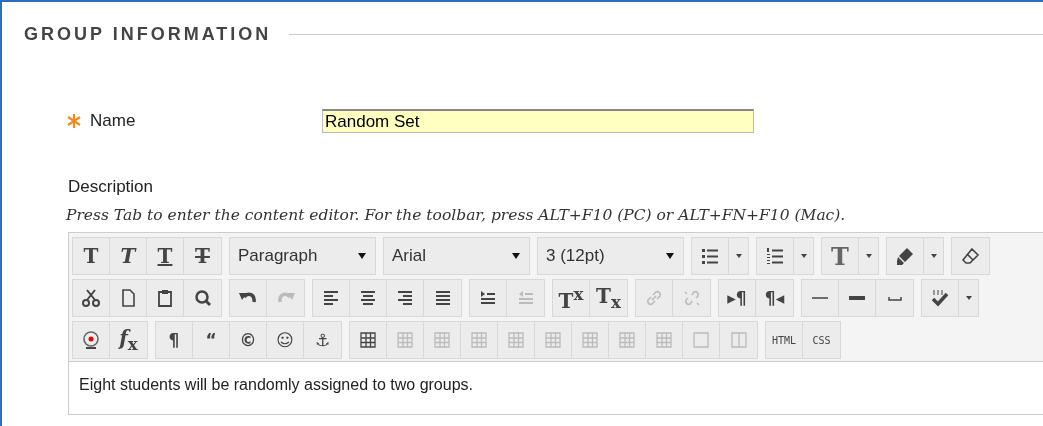 This screenshot has width=1043, height=426. I want to click on eraser-icon, so click(970, 256).